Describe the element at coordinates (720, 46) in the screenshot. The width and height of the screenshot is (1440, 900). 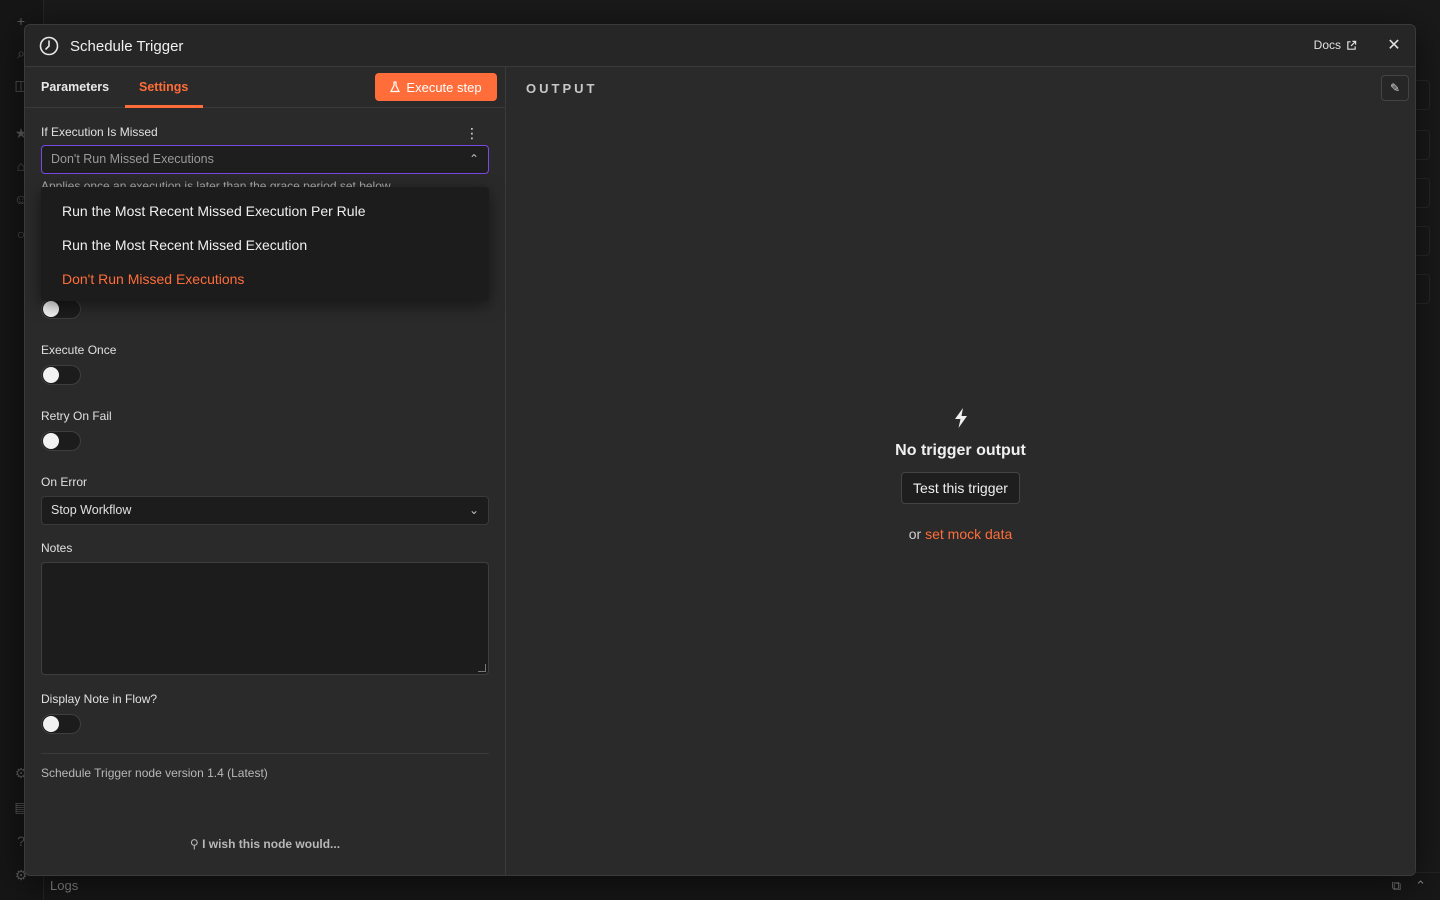
I see `modal-header: Schedule Trigger Docs ✕` at that location.